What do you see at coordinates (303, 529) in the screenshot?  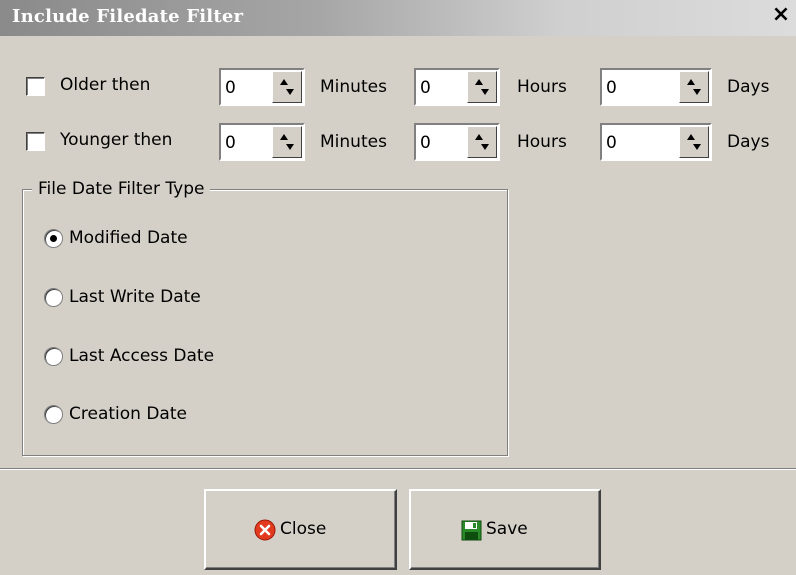 I see `close-button-label: Close` at bounding box center [303, 529].